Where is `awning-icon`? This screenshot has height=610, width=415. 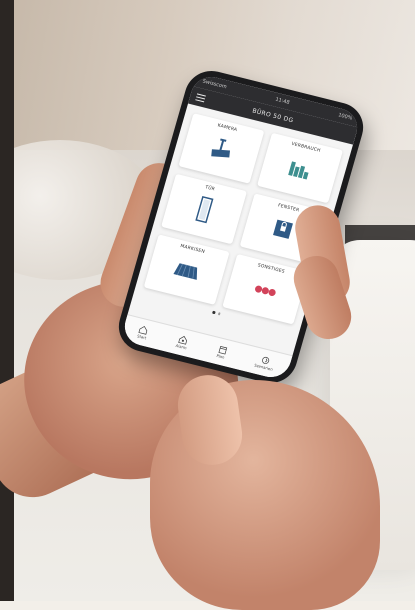 awning-icon is located at coordinates (184, 271).